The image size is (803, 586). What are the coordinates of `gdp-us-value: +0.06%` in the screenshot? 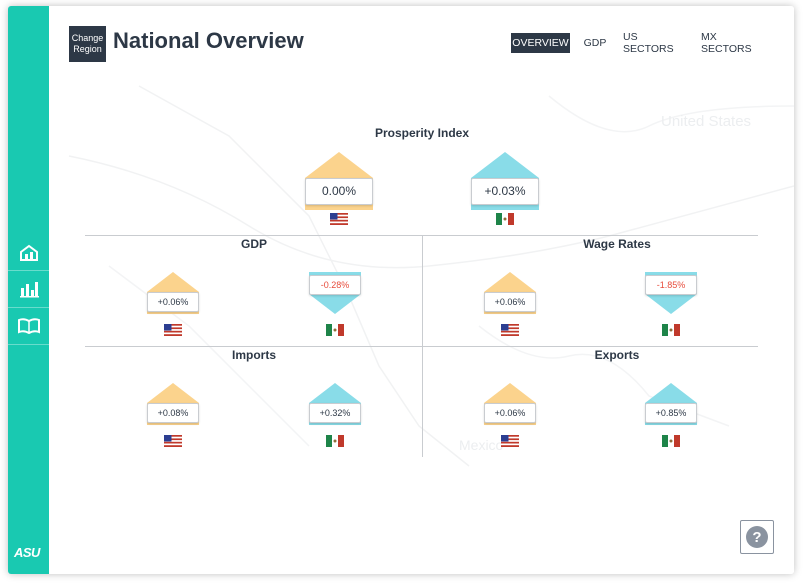 It's located at (173, 302).